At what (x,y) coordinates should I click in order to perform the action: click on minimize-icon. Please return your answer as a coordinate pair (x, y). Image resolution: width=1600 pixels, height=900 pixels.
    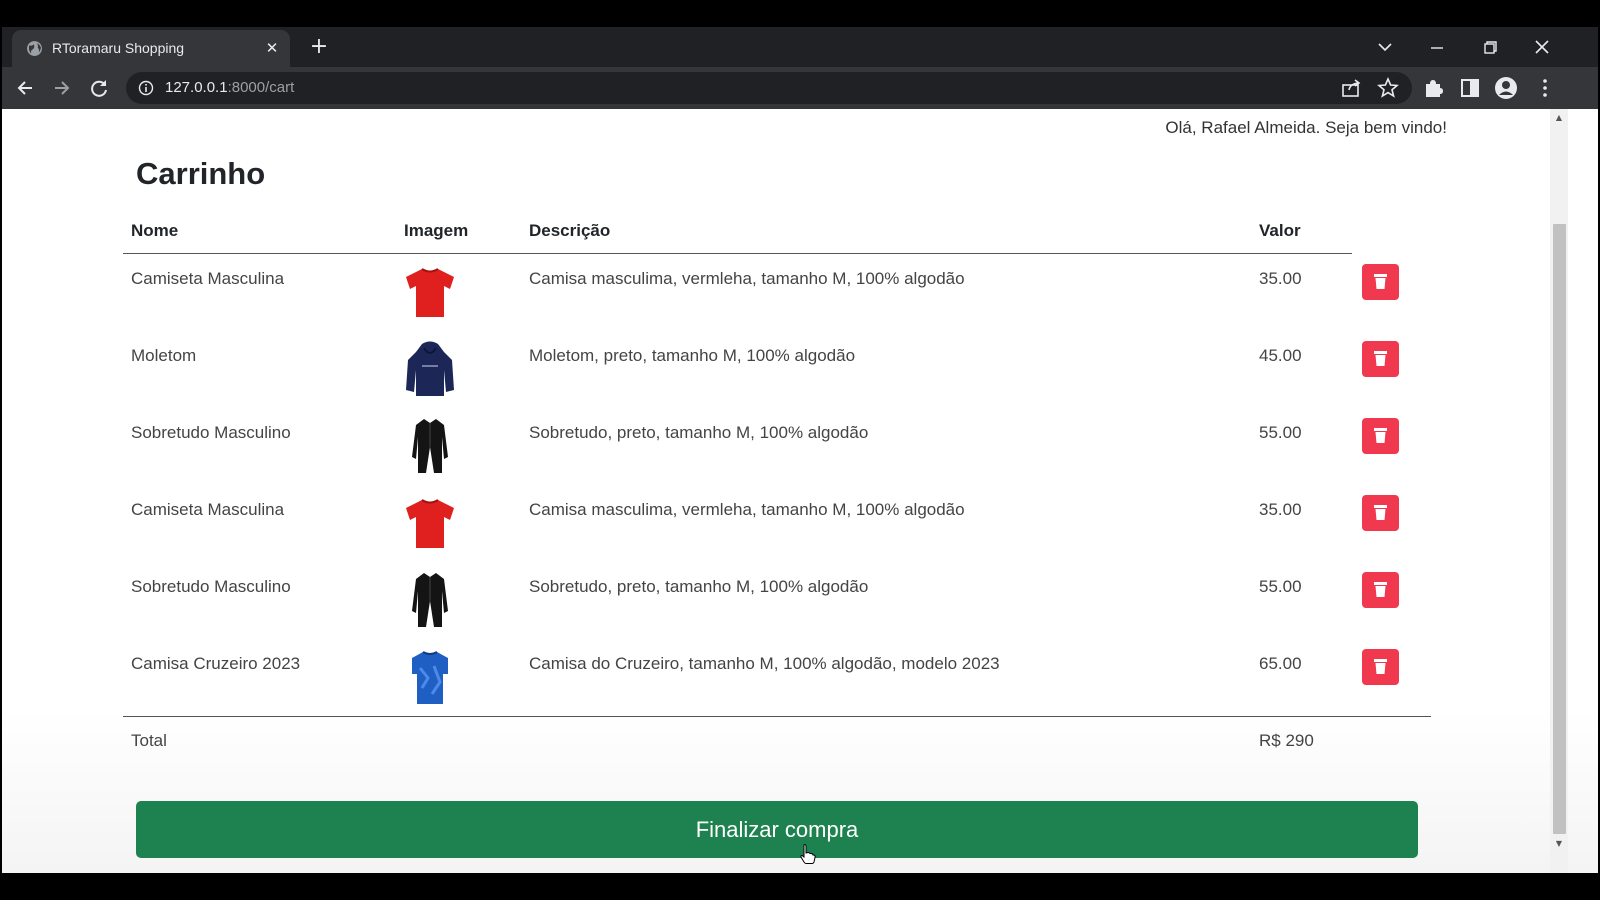
    Looking at the image, I should click on (1437, 47).